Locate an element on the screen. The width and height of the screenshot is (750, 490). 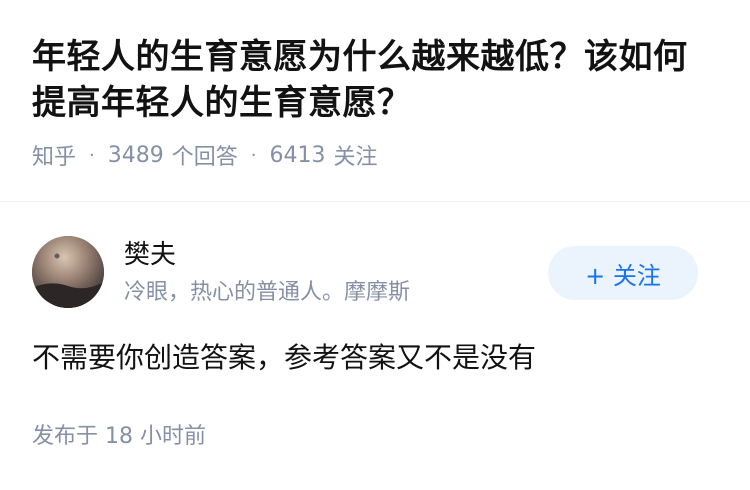
author-name: 樊夫 is located at coordinates (150, 255).